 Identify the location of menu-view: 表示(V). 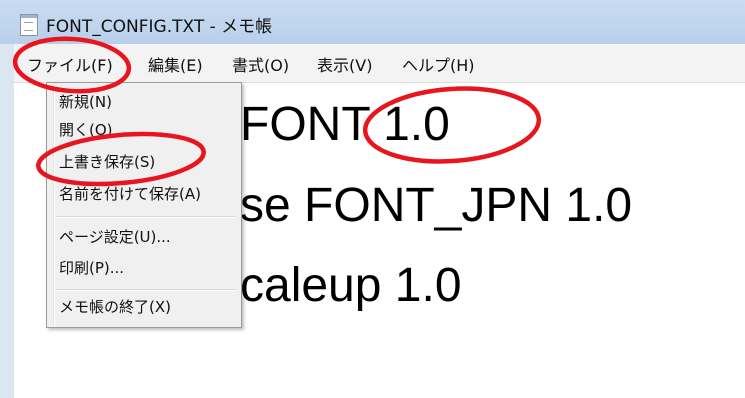
(344, 64).